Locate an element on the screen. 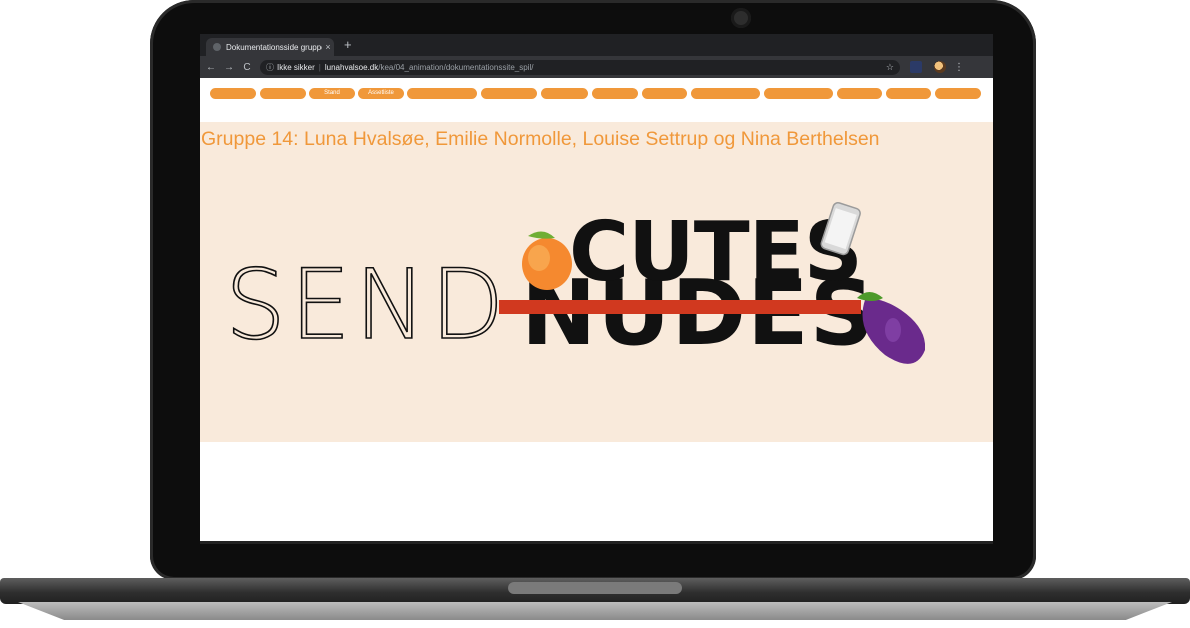 The width and height of the screenshot is (1190, 628). laptop-base-foot is located at coordinates (595, 611).